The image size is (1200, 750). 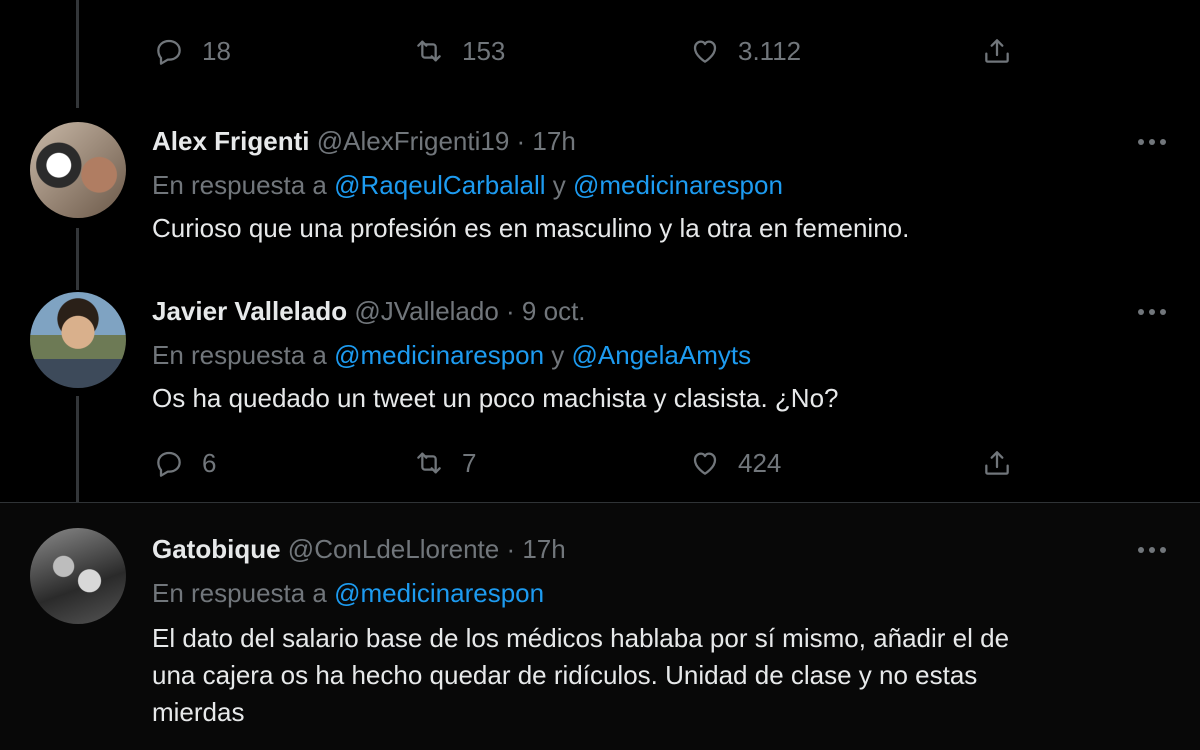 I want to click on timestamp: 9 oct., so click(x=554, y=311).